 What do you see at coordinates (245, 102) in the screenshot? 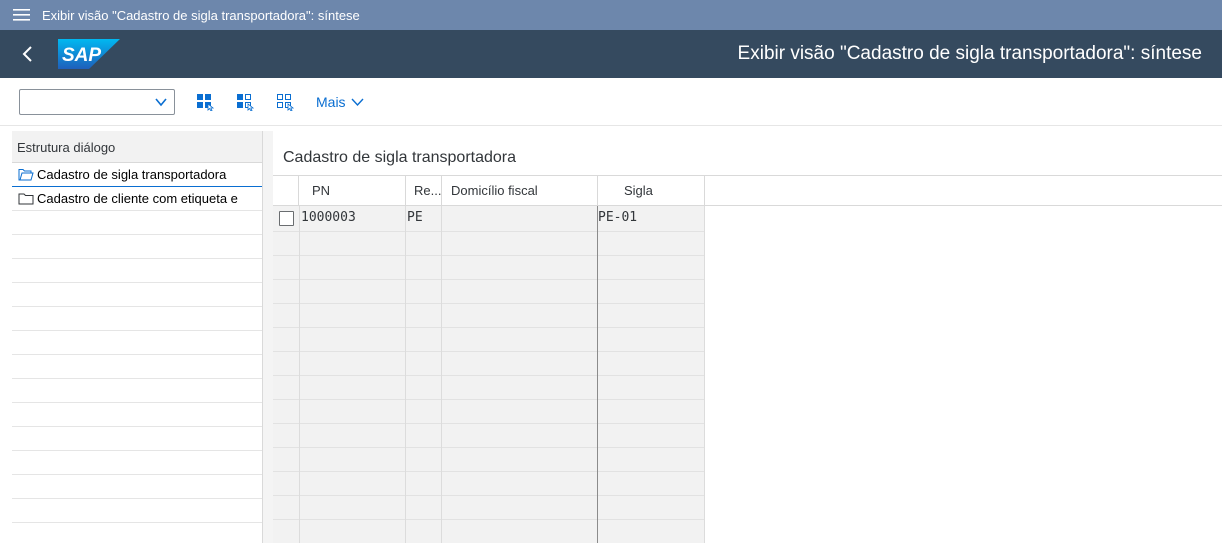
I see `select-block-icon` at bounding box center [245, 102].